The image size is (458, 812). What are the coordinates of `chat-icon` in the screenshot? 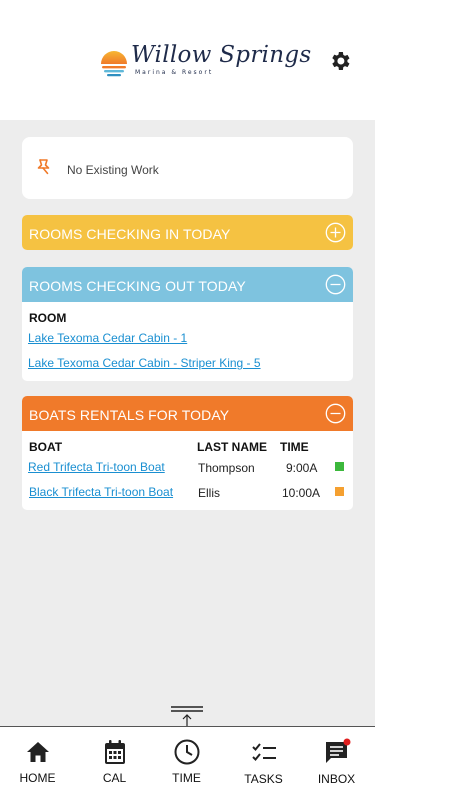 It's located at (337, 750).